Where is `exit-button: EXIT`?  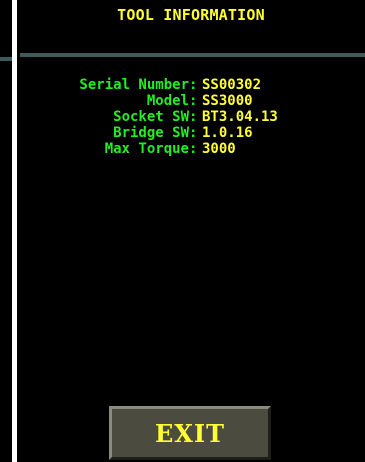 exit-button: EXIT is located at coordinates (190, 433).